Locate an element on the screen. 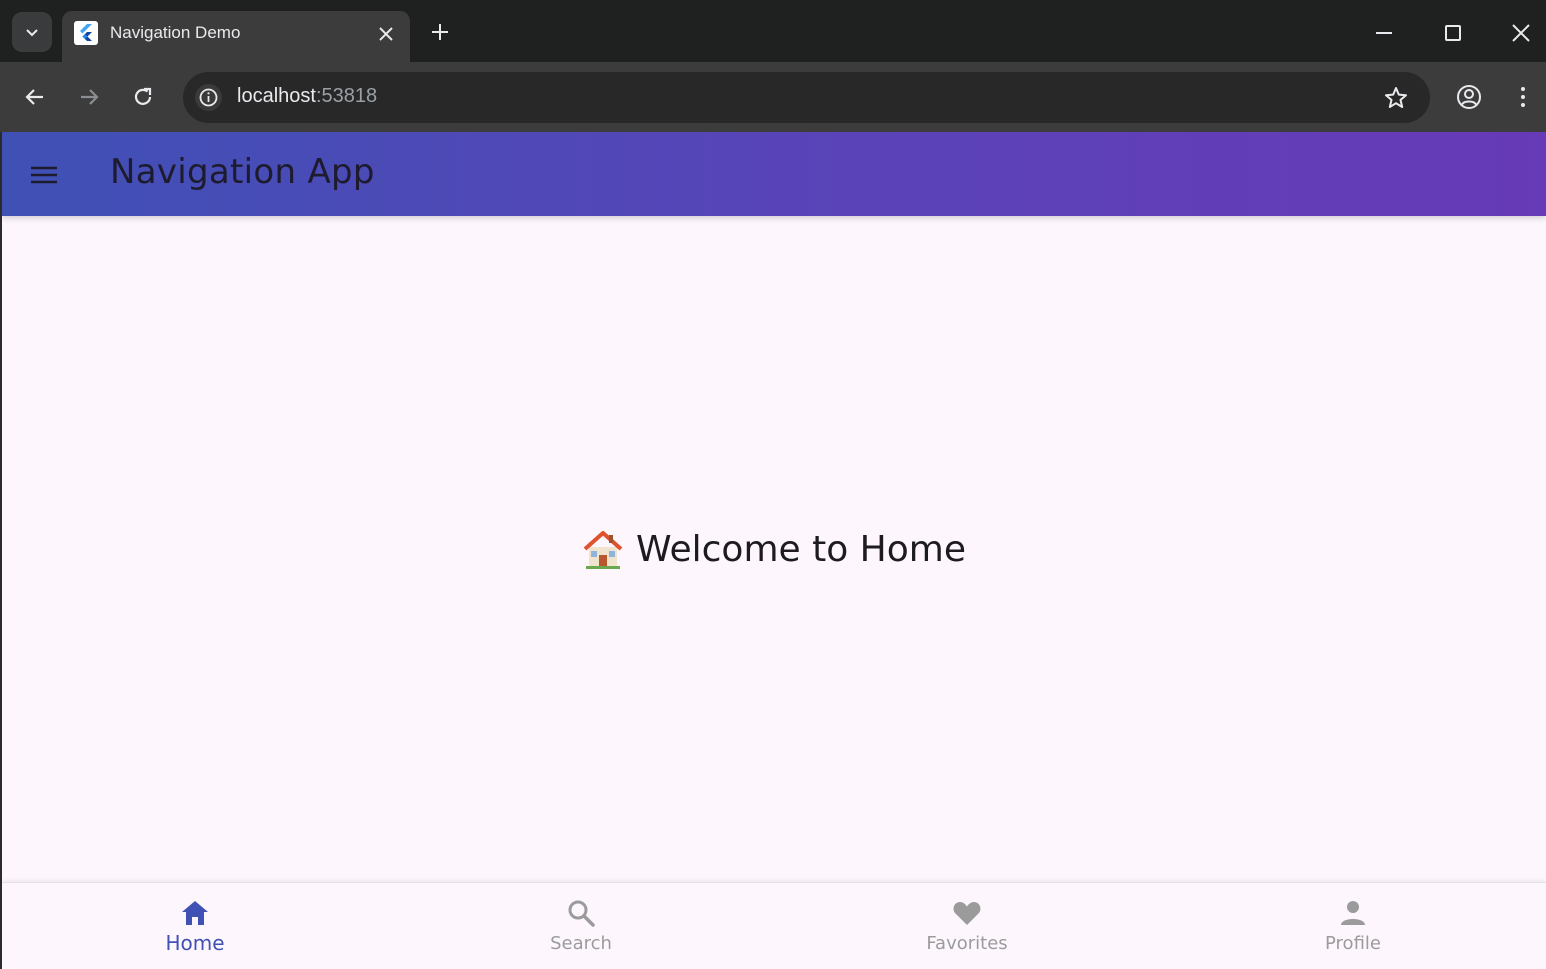 The width and height of the screenshot is (1546, 969). arrow-left-icon is located at coordinates (35, 97).